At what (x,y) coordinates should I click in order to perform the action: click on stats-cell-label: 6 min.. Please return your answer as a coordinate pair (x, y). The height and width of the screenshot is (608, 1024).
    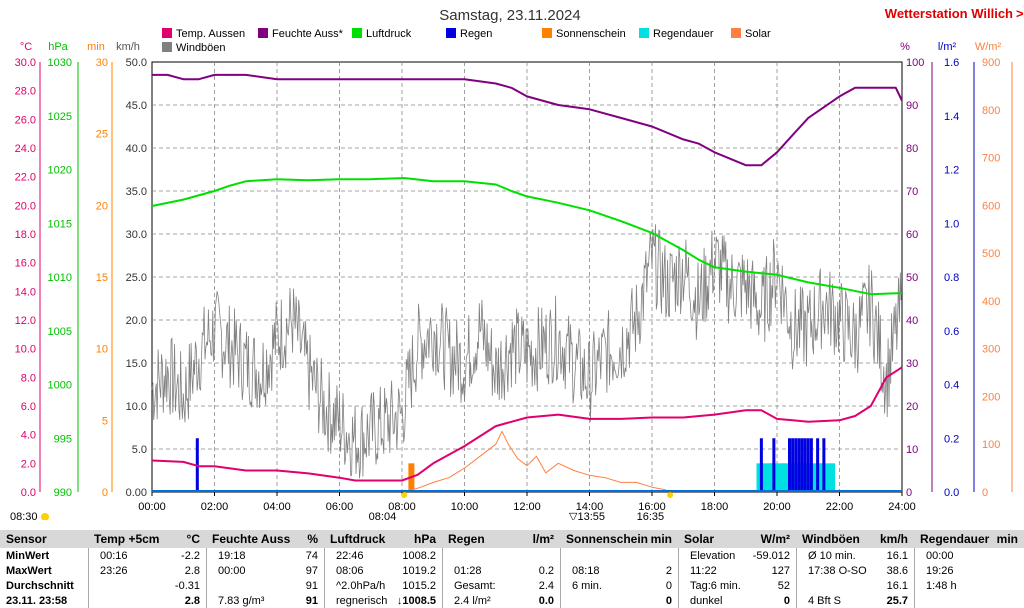
    Looking at the image, I should click on (587, 586).